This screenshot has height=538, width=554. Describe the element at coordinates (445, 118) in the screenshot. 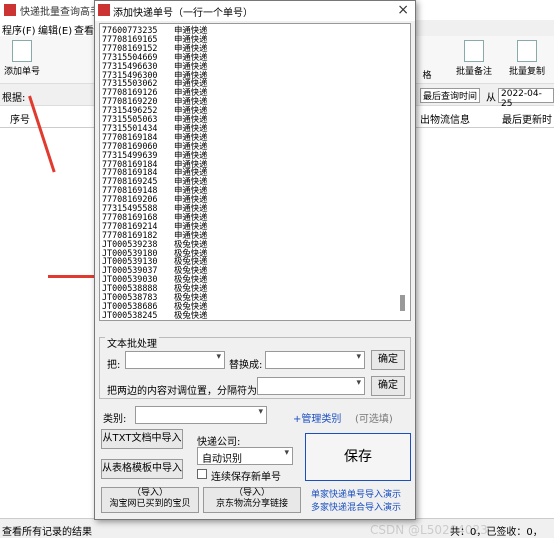

I see `col-logistics: 出物流信息` at that location.